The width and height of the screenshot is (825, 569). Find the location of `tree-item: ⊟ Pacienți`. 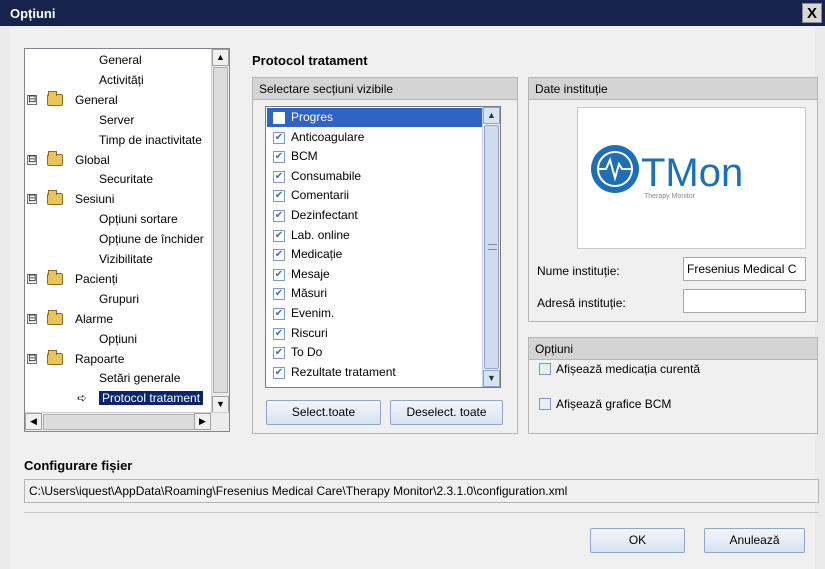

tree-item: ⊟ Pacienți is located at coordinates (72, 278).